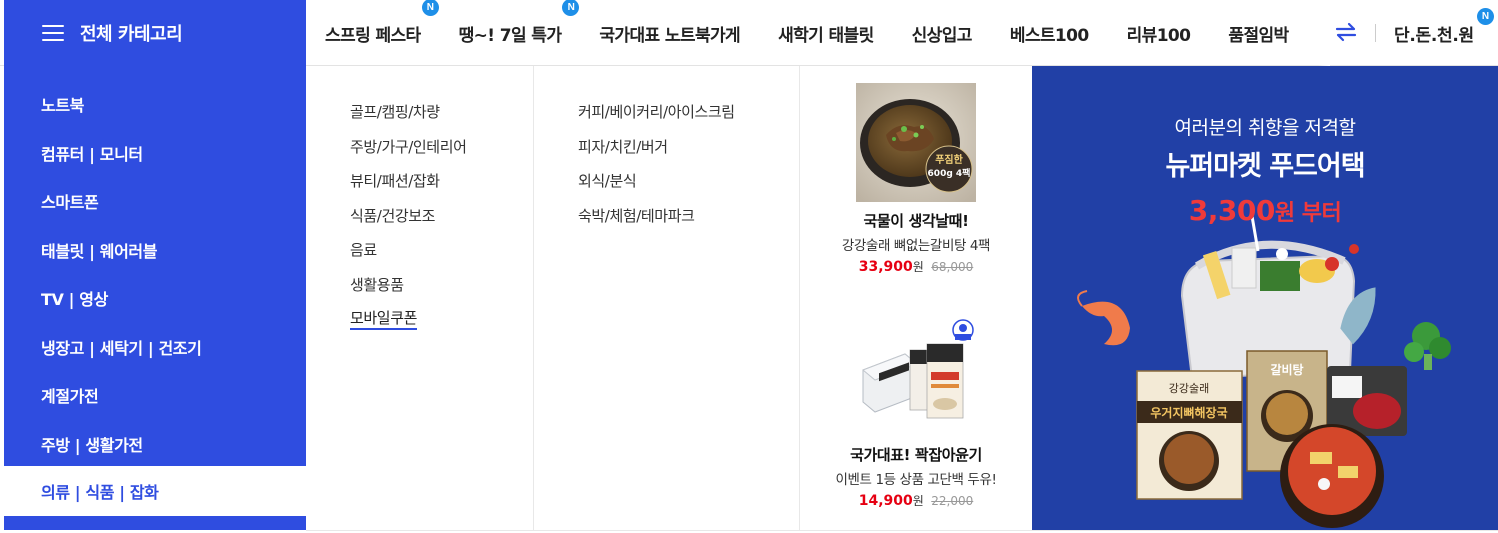  What do you see at coordinates (1265, 128) in the screenshot?
I see `banner-subtitle: 여러분의 취향을 저격할` at bounding box center [1265, 128].